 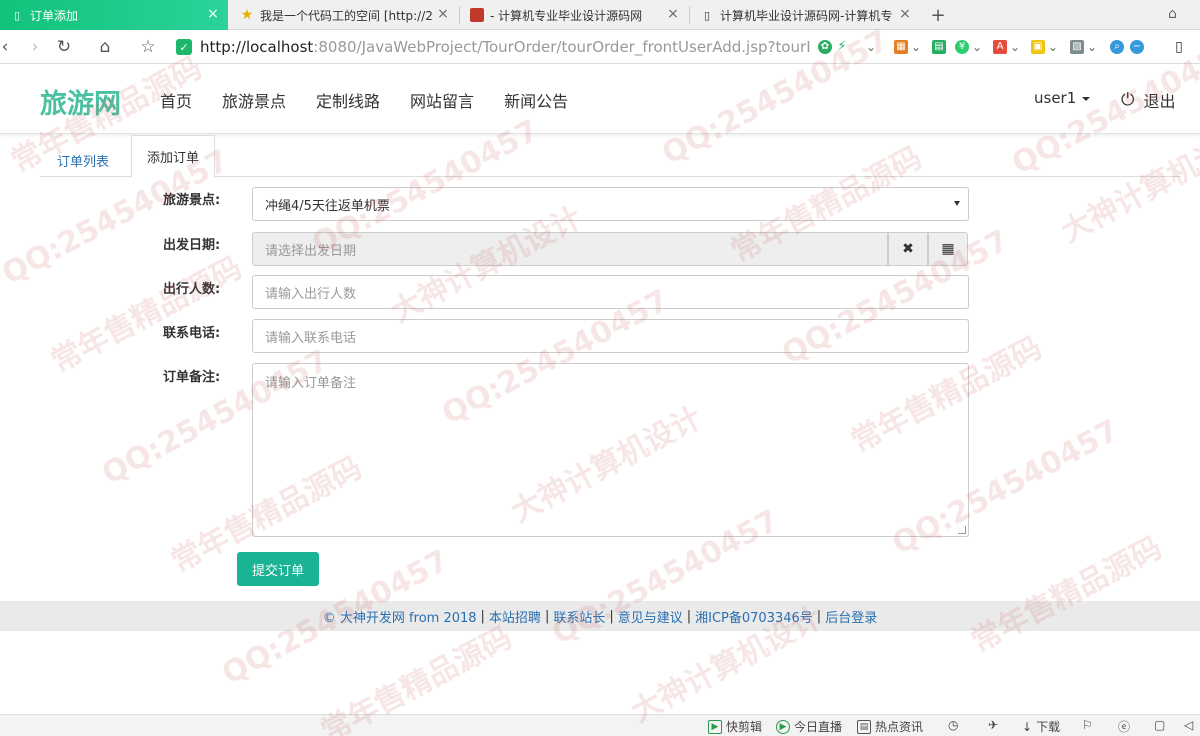 I want to click on resize-grip-icon, so click(x=962, y=530).